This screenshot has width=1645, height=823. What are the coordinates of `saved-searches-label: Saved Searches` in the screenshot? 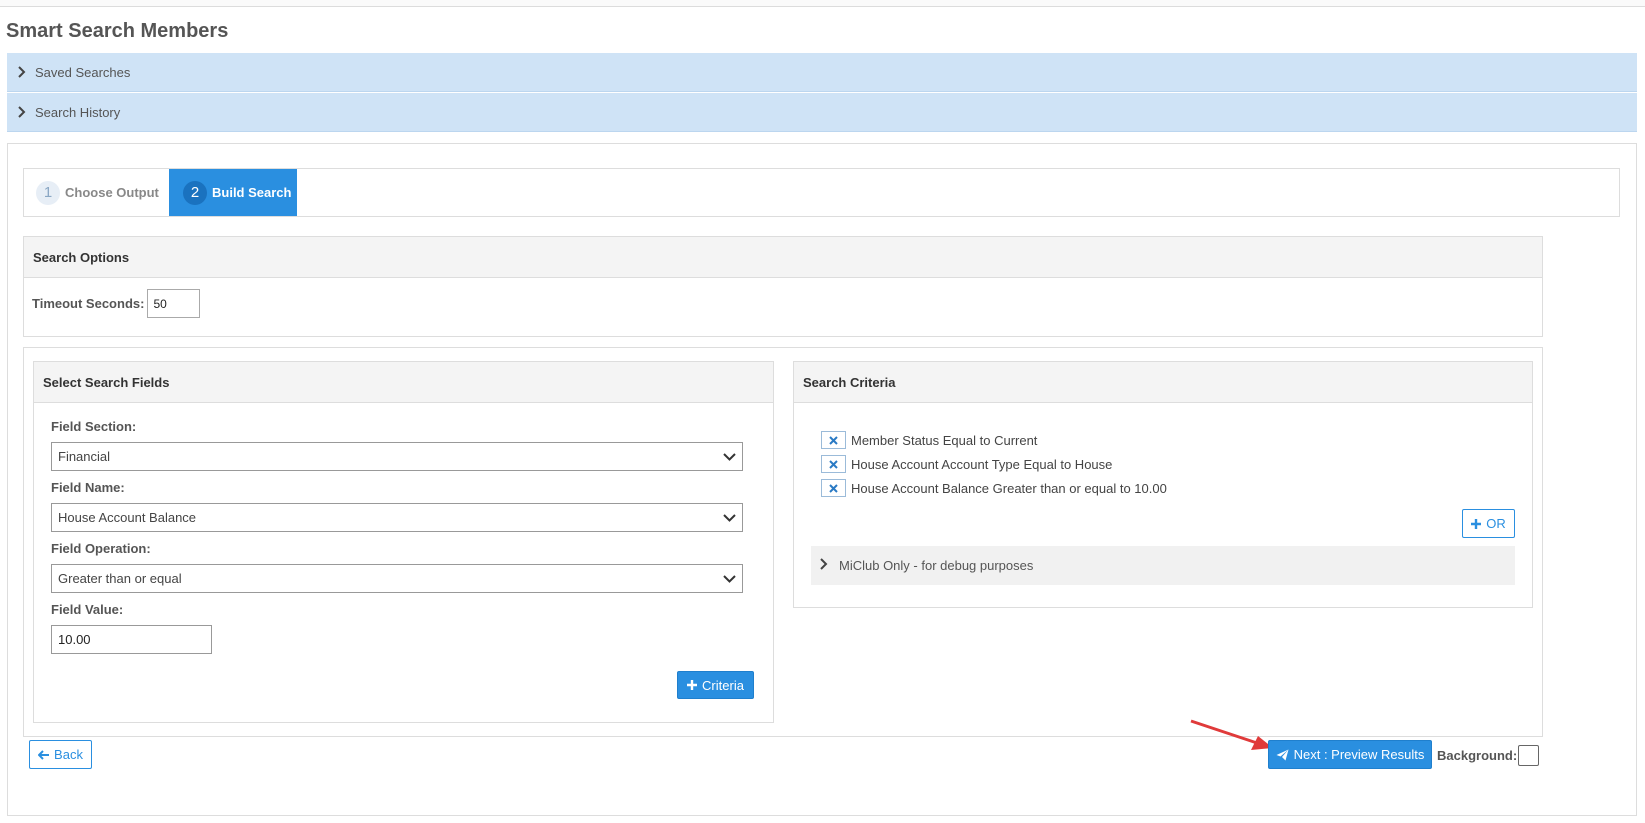 It's located at (83, 72).